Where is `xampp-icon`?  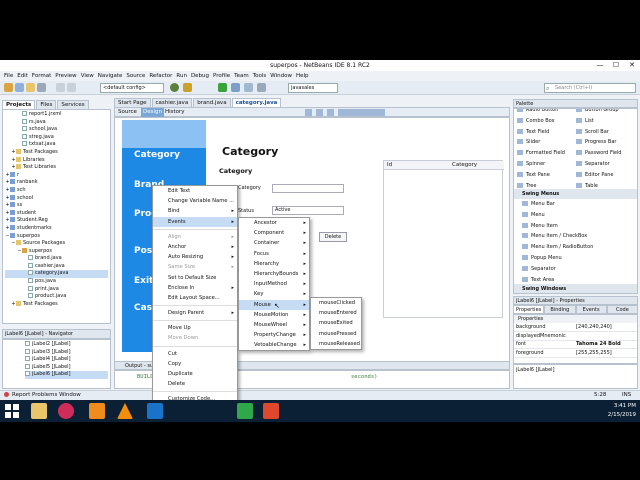
xampp-icon is located at coordinates (97, 411).